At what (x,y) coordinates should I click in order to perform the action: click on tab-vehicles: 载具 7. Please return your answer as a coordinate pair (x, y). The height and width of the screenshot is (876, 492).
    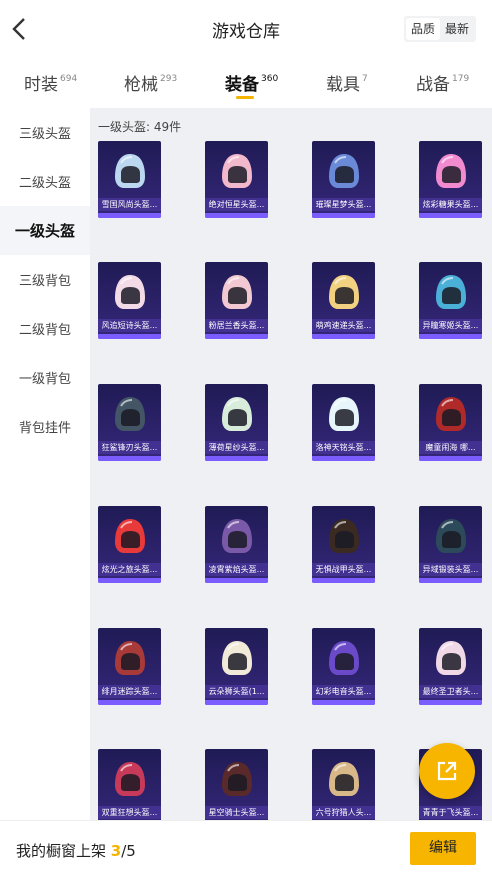
    Looking at the image, I should click on (347, 82).